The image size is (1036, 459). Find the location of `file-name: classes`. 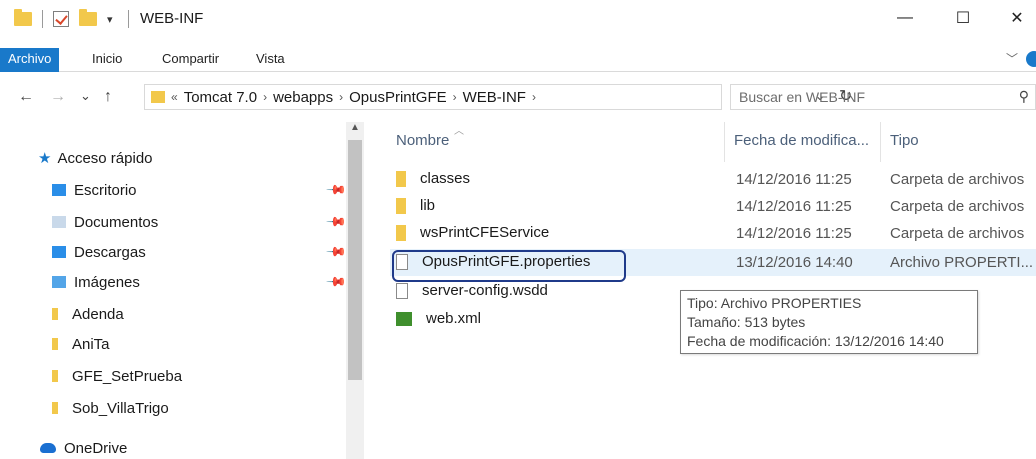

file-name: classes is located at coordinates (445, 178).